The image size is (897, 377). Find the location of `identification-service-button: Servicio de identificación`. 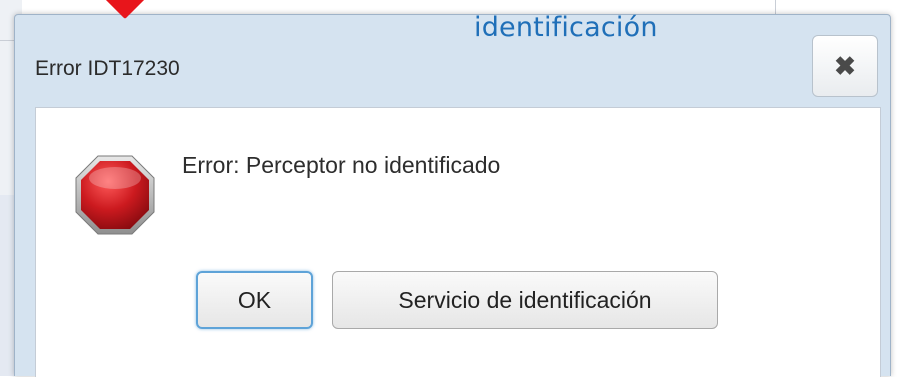

identification-service-button: Servicio de identificación is located at coordinates (525, 300).